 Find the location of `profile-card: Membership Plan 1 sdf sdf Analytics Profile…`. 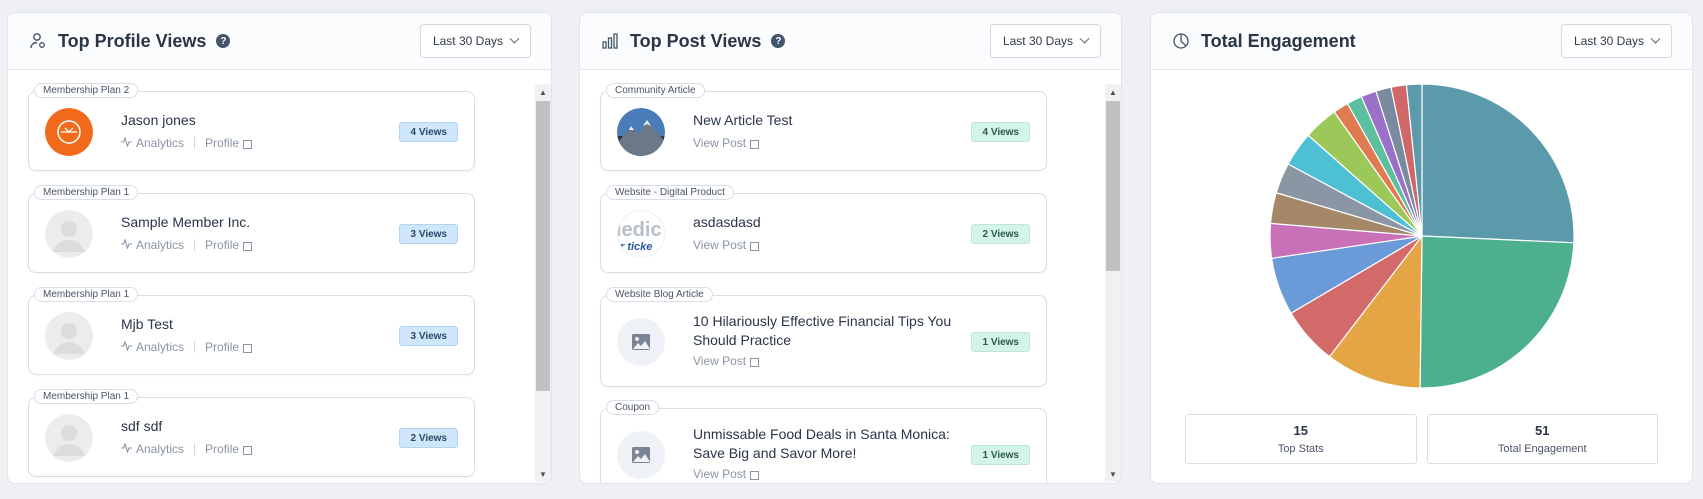

profile-card: Membership Plan 1 sdf sdf Analytics Profile… is located at coordinates (251, 433).